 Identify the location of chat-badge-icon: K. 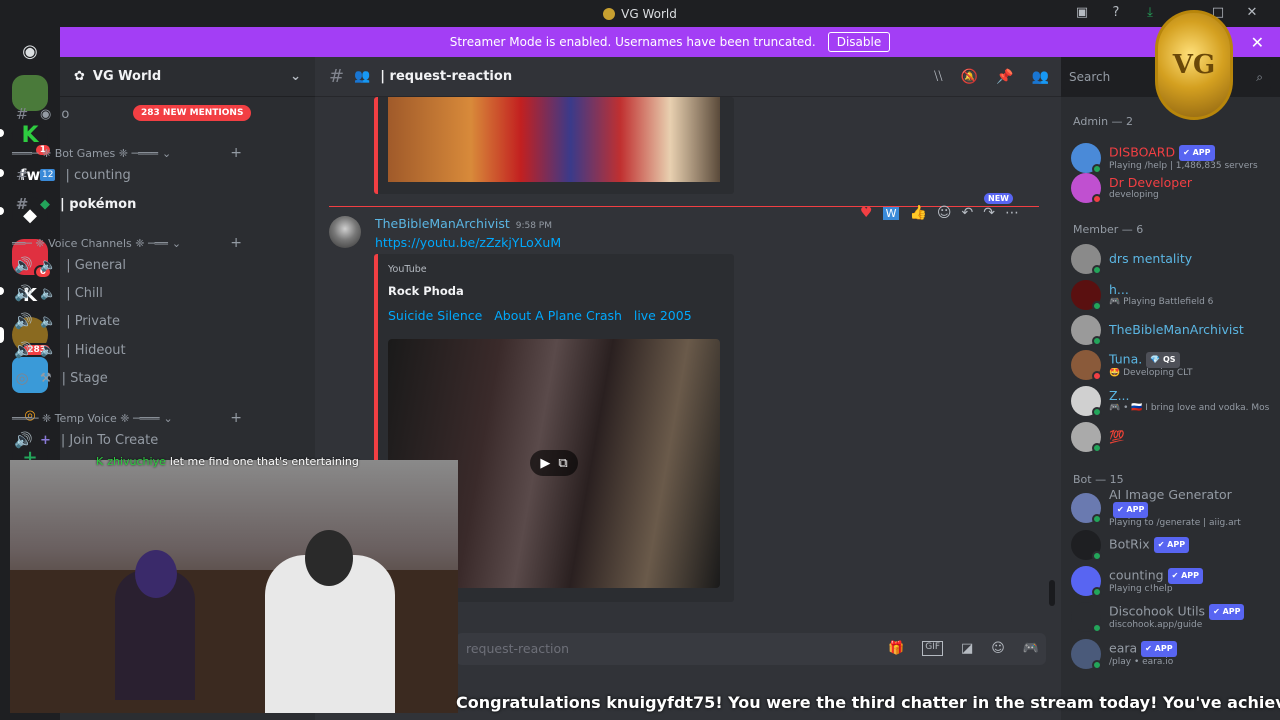
(100, 461).